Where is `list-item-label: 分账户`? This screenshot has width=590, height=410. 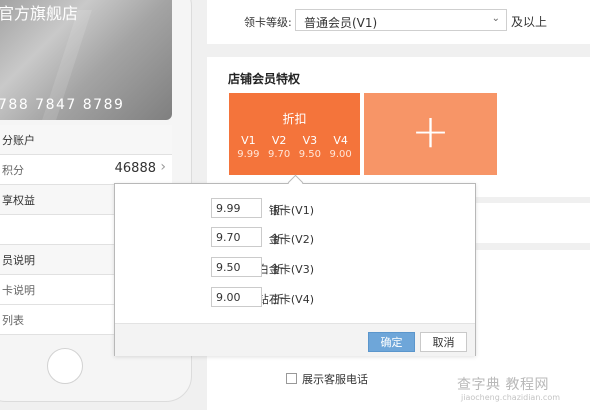 list-item-label: 分账户 is located at coordinates (18, 140).